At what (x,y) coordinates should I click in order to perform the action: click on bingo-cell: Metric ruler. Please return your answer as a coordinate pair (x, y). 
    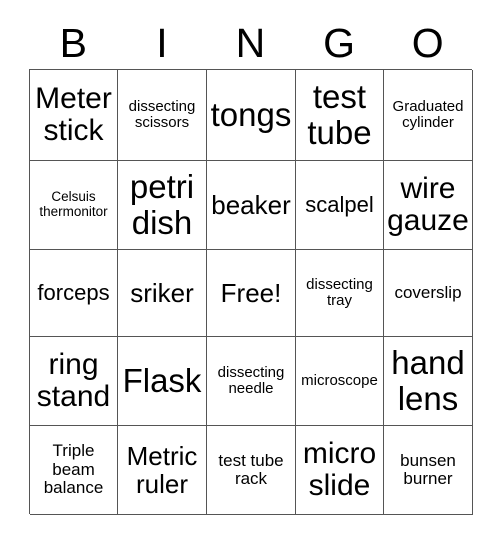
    Looking at the image, I should click on (162, 470).